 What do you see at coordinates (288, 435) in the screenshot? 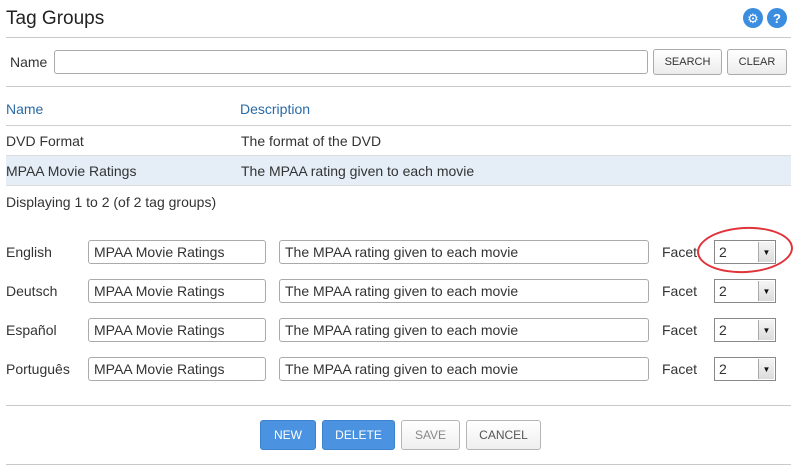
I see `new-button: NEW` at bounding box center [288, 435].